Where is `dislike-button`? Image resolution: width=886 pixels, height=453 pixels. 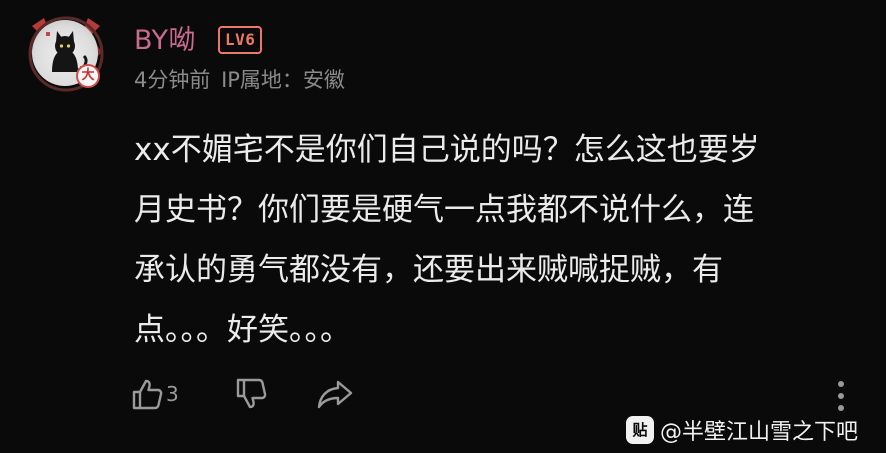 dislike-button is located at coordinates (251, 394).